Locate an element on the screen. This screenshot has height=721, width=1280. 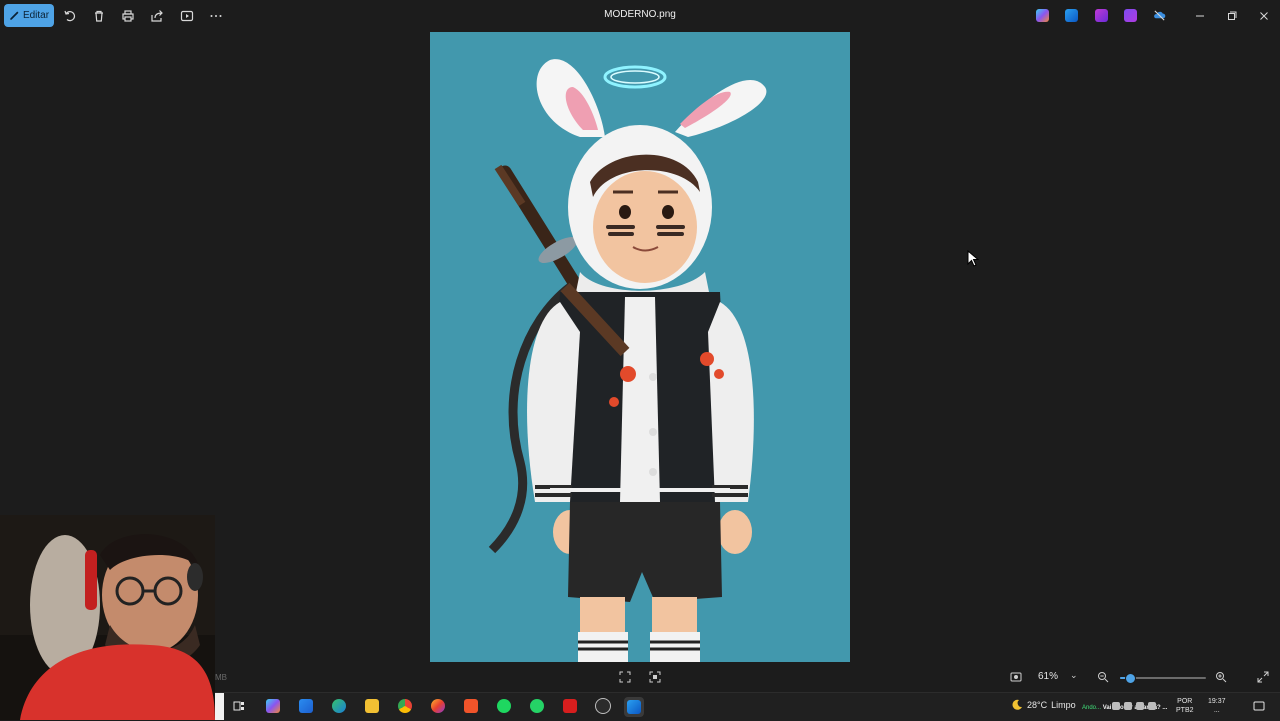
print-icon is located at coordinates (128, 16).